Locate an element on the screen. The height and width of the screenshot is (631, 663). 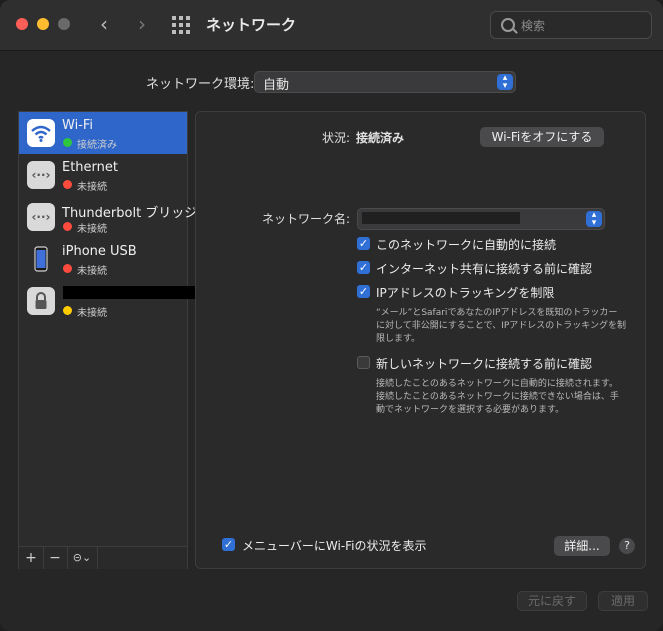
wifi-icon is located at coordinates (41, 133).